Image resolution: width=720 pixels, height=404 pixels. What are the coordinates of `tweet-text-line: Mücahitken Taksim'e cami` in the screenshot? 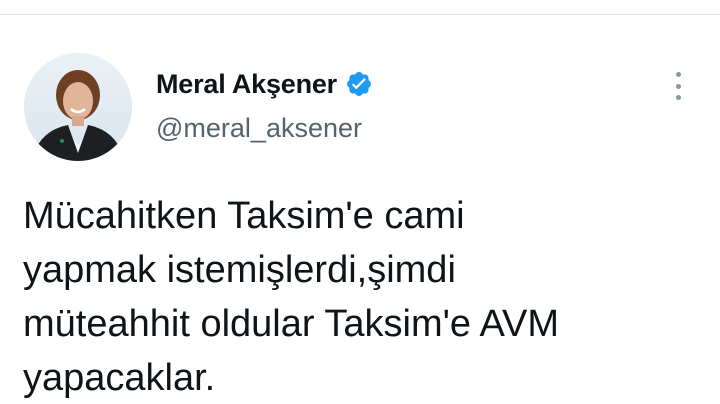 It's located at (244, 216).